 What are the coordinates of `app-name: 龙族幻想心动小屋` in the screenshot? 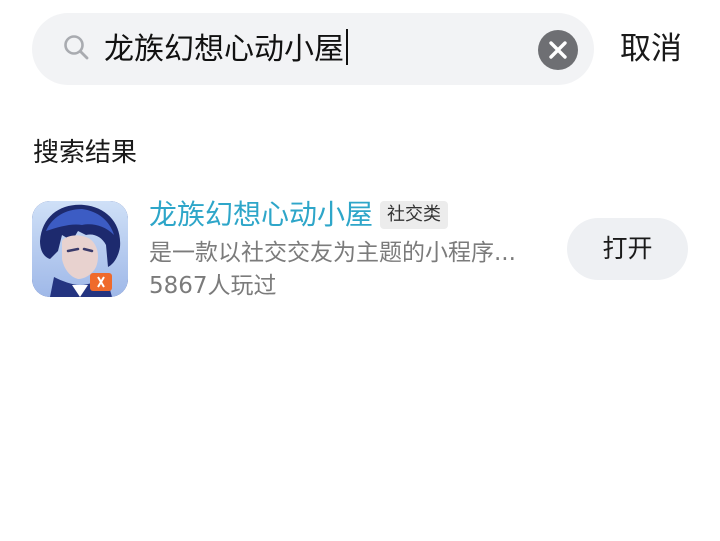 It's located at (261, 215).